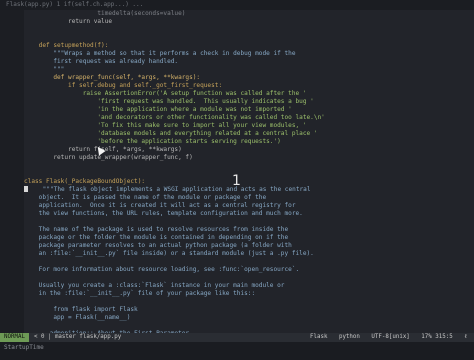  Describe the element at coordinates (249, 62) in the screenshot. I see `code-line: 7 first request was already handled.` at that location.